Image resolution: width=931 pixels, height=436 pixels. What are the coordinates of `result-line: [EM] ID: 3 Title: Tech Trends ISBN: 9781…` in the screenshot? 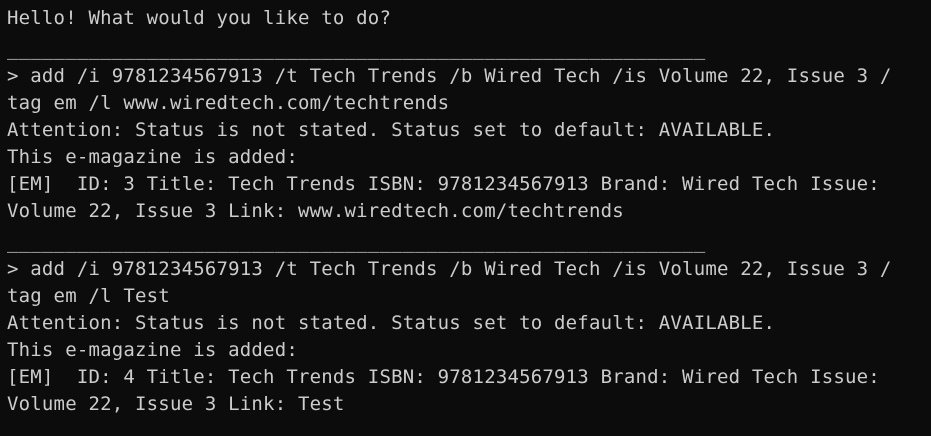 It's located at (443, 184).